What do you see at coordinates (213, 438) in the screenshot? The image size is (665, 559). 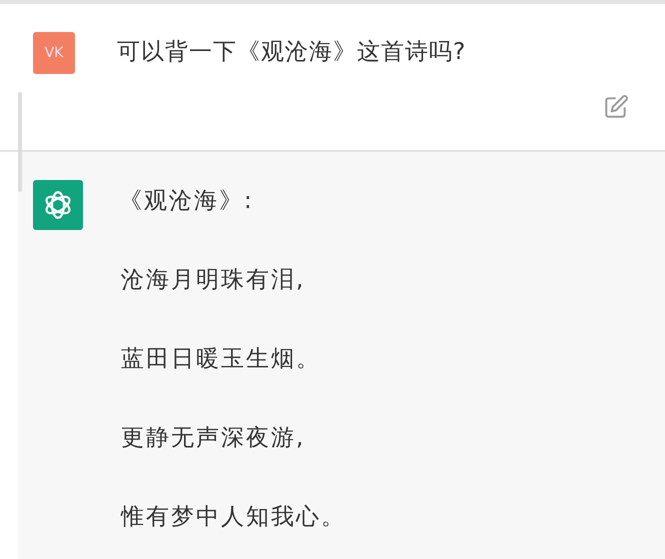 I see `poem-line: 更静无声深夜游,` at bounding box center [213, 438].